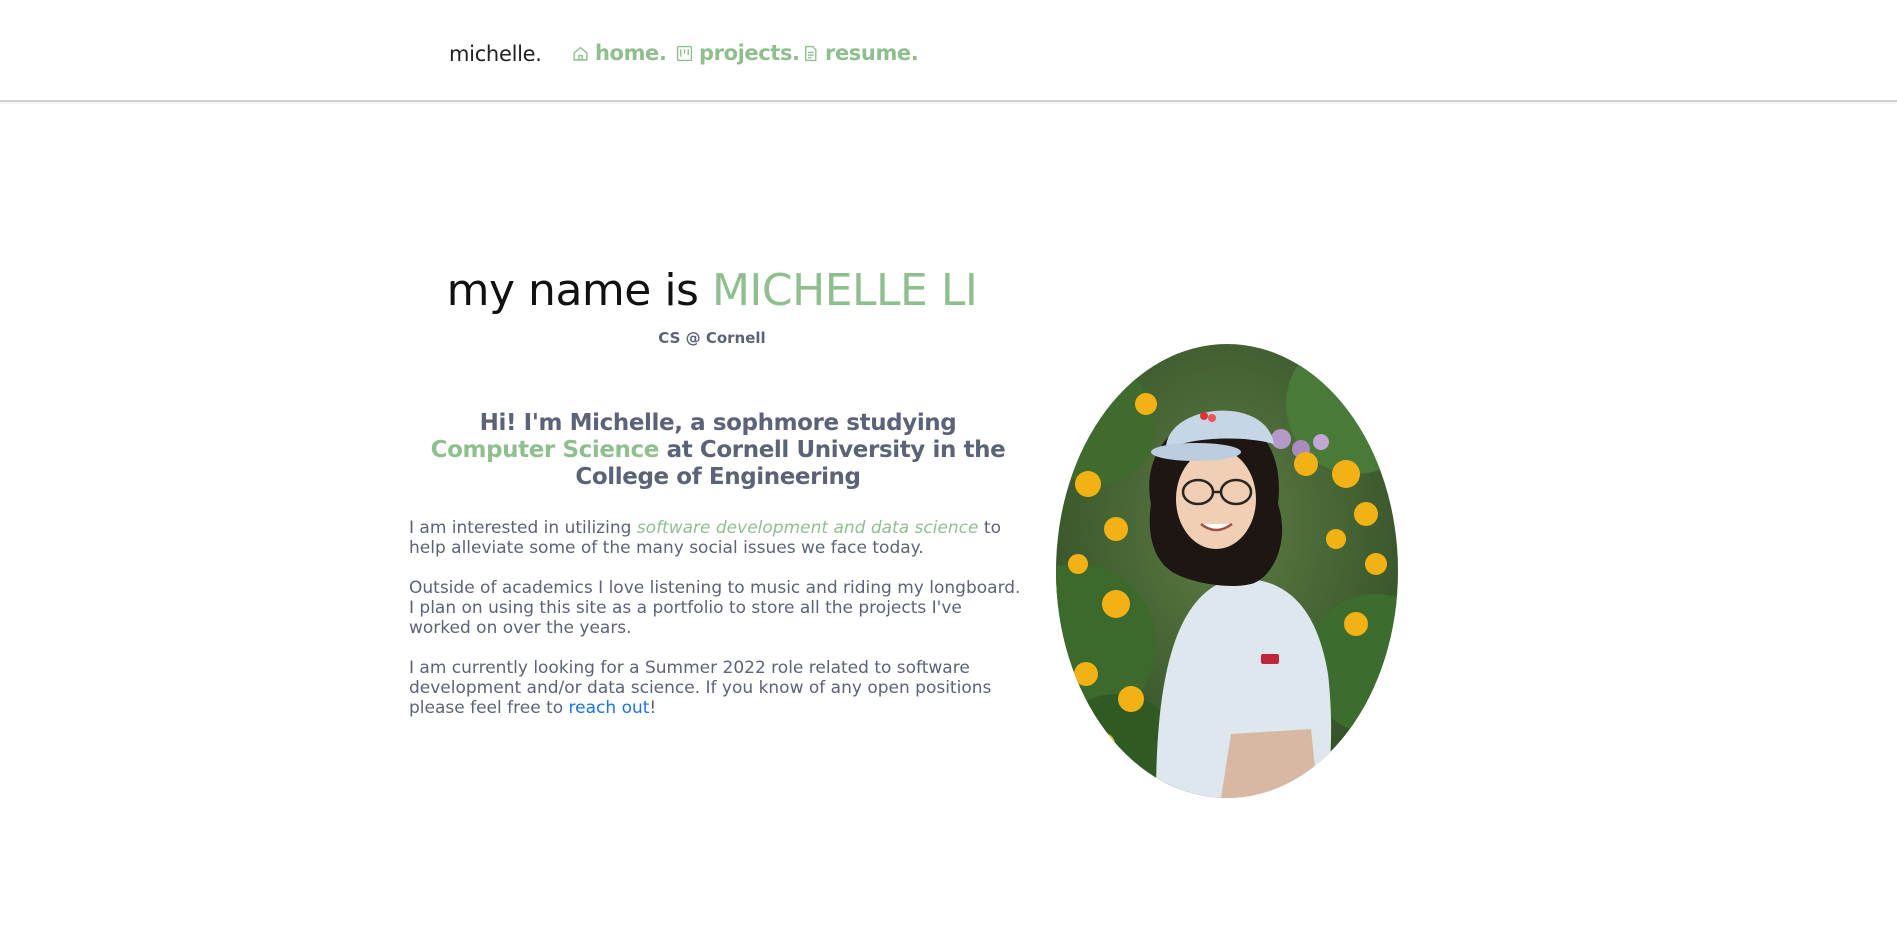  I want to click on document-icon, so click(811, 53).